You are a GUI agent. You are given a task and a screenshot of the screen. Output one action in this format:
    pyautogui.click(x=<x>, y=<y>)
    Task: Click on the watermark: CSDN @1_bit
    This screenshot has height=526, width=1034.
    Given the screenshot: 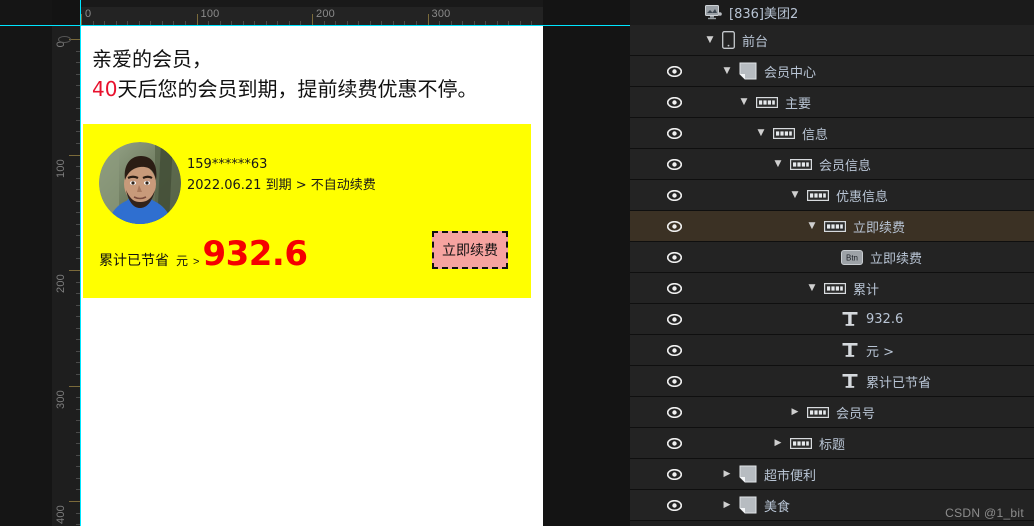 What is the action you would take?
    pyautogui.click(x=984, y=513)
    